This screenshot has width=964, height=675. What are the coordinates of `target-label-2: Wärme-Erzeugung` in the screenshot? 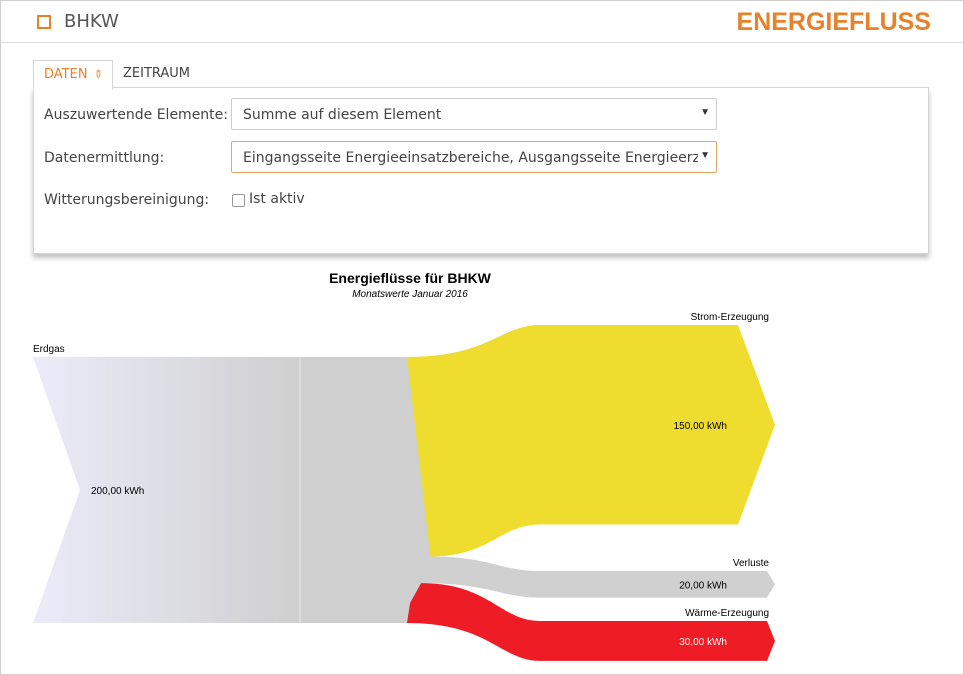 It's located at (727, 613).